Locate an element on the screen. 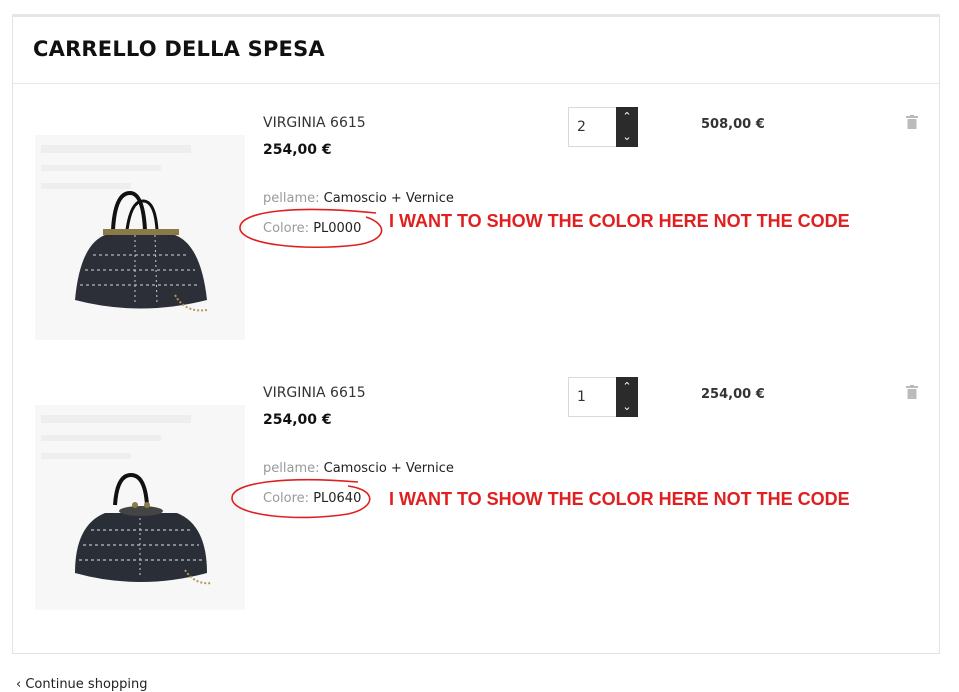  attribute-value: PL0000 is located at coordinates (337, 228).